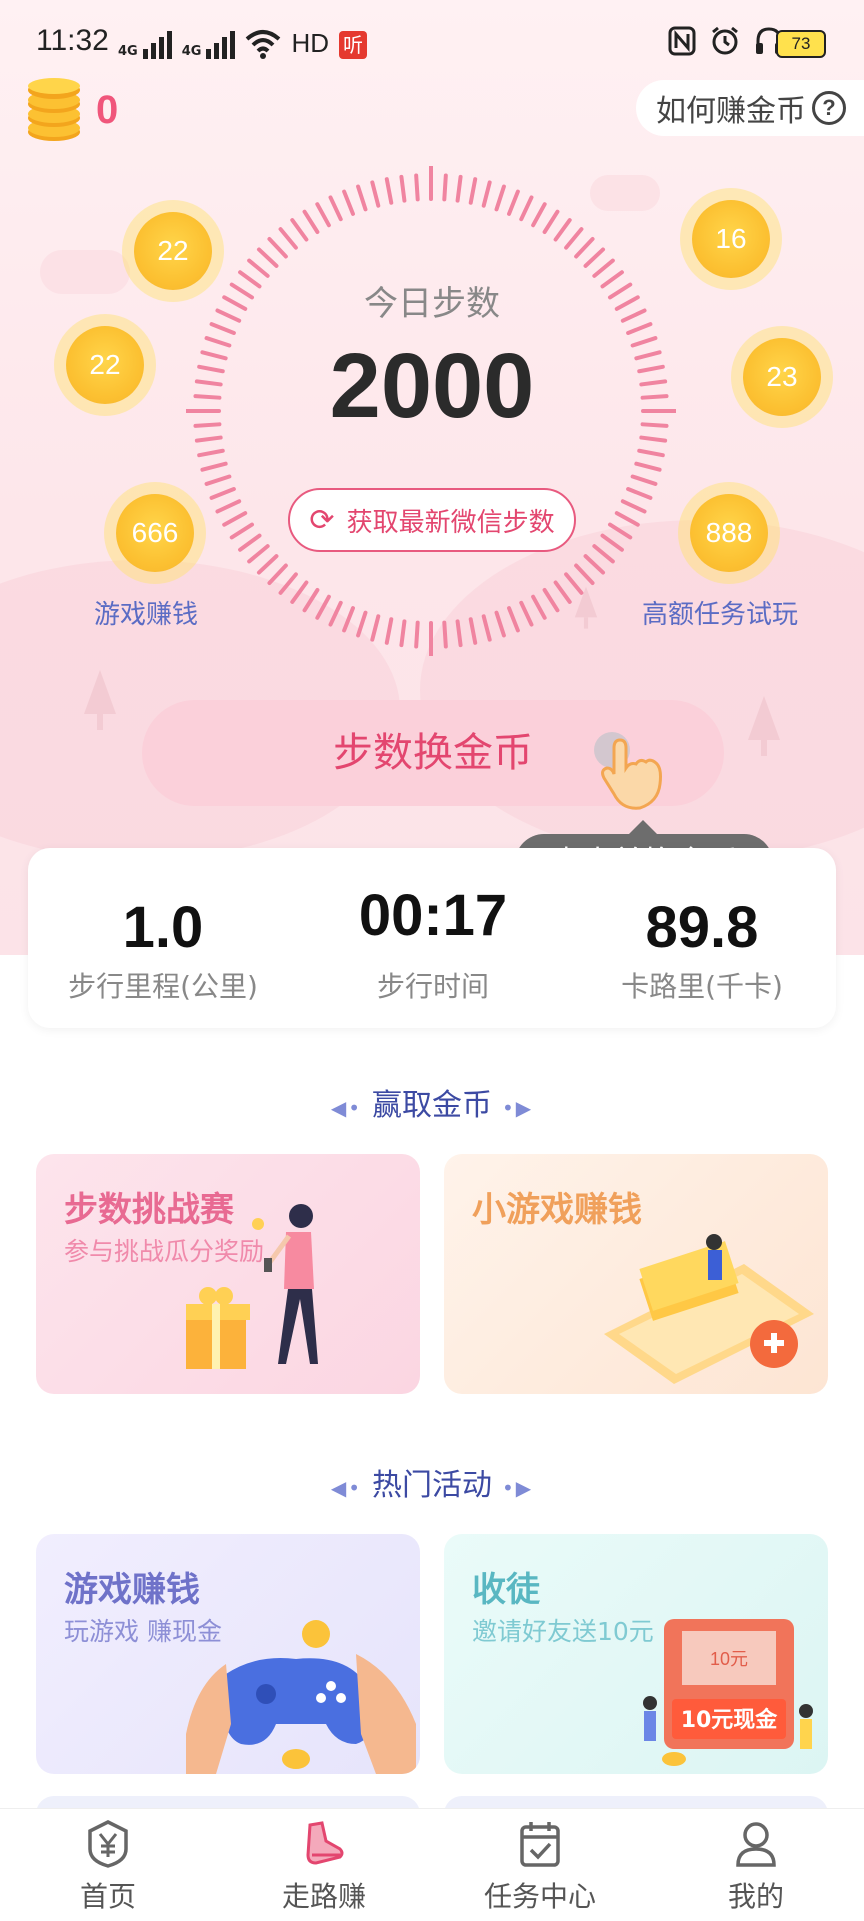 The height and width of the screenshot is (1921, 864). I want to click on task-trial-label: 高额任务试玩, so click(720, 612).